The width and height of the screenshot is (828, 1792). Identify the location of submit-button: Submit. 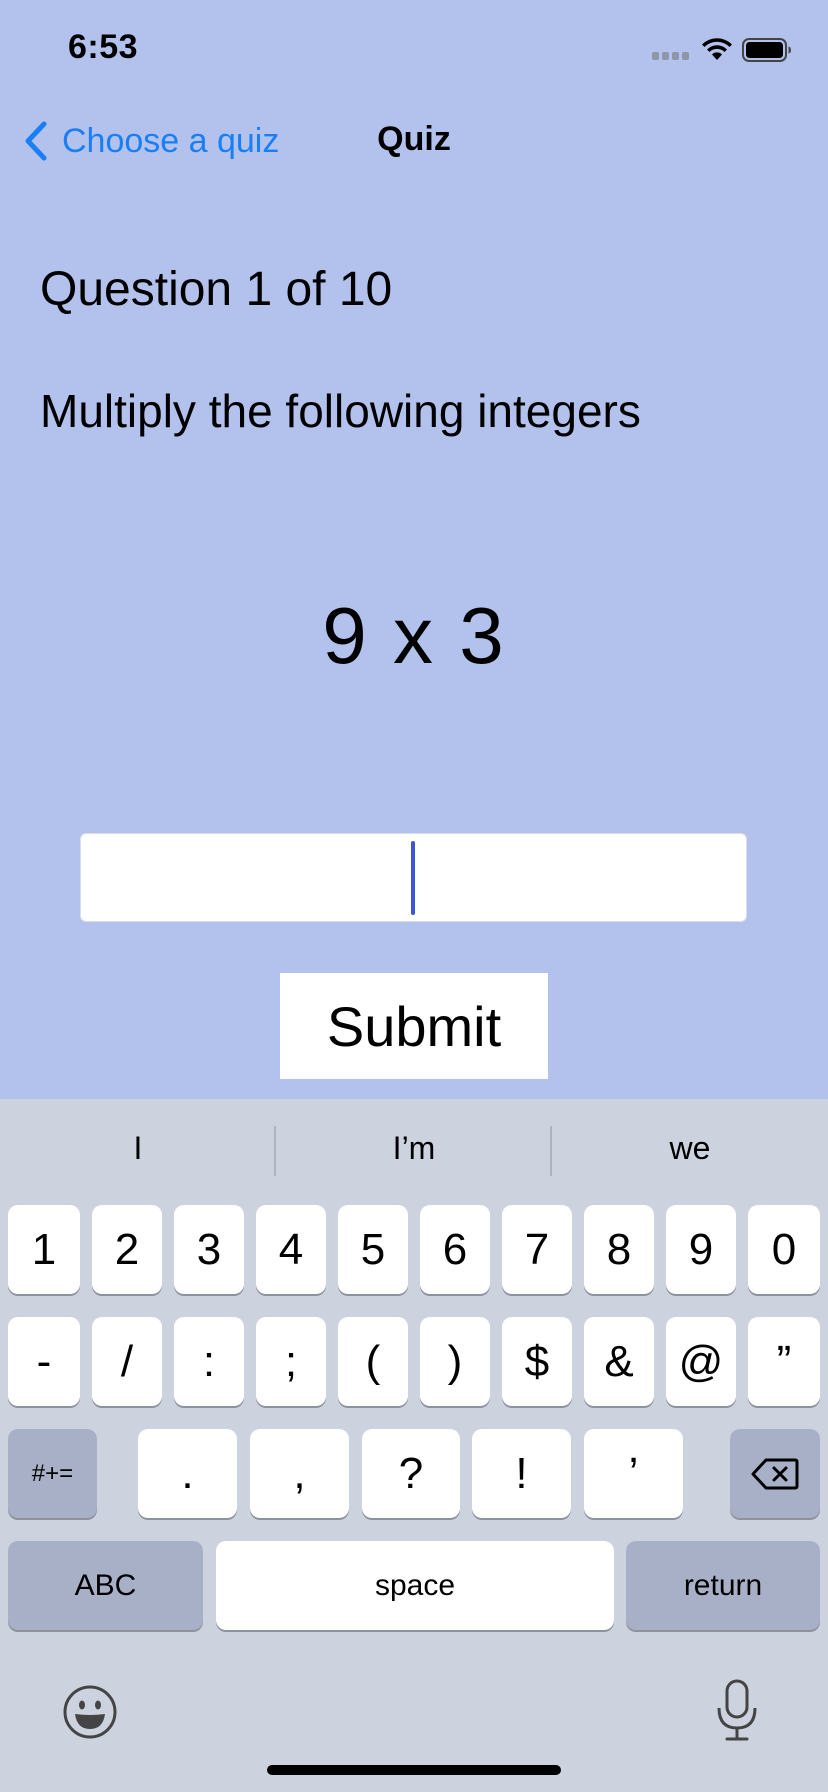
(414, 1026).